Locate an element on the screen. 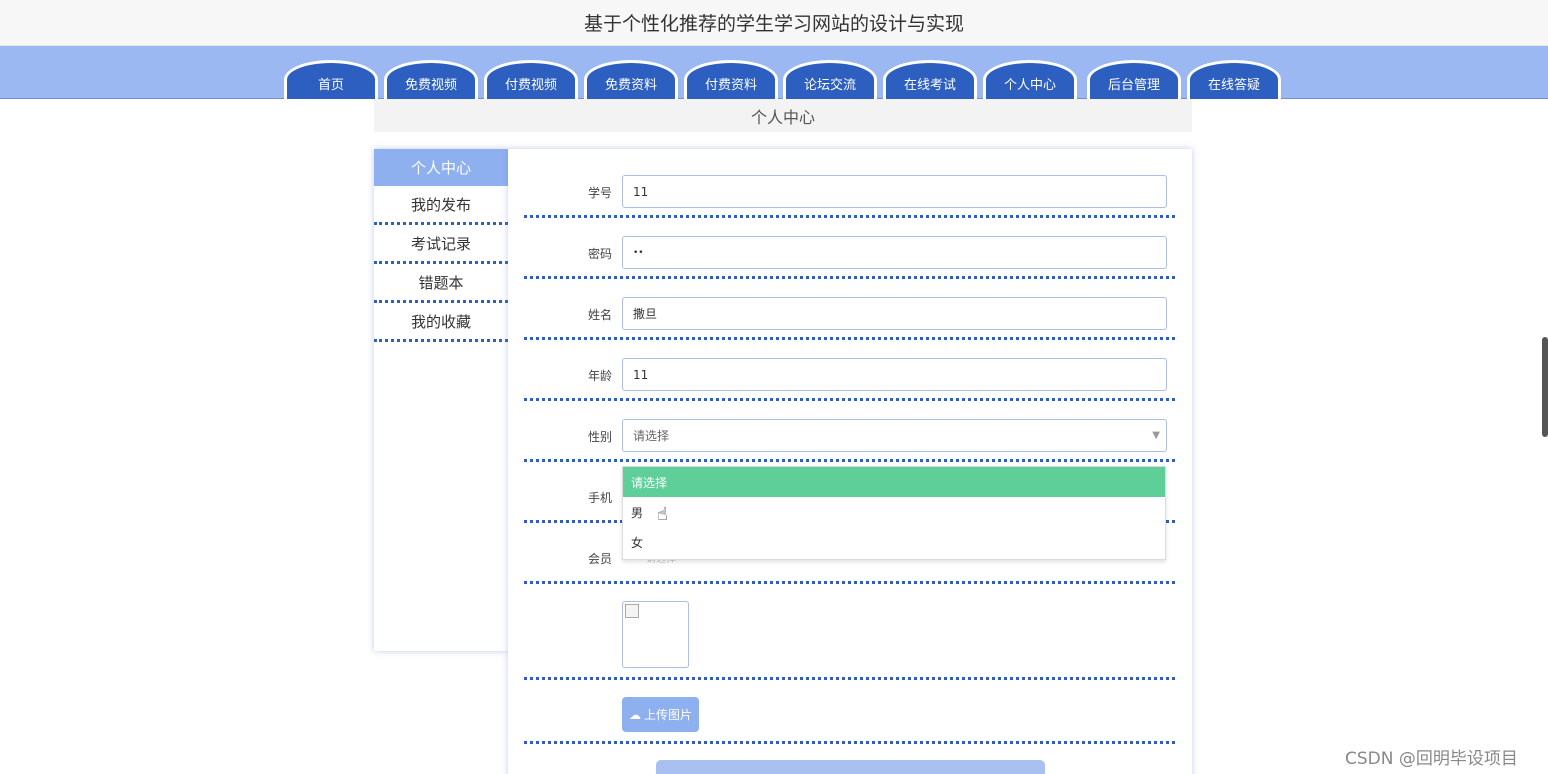  name-label: 姓名 is located at coordinates (599, 315).